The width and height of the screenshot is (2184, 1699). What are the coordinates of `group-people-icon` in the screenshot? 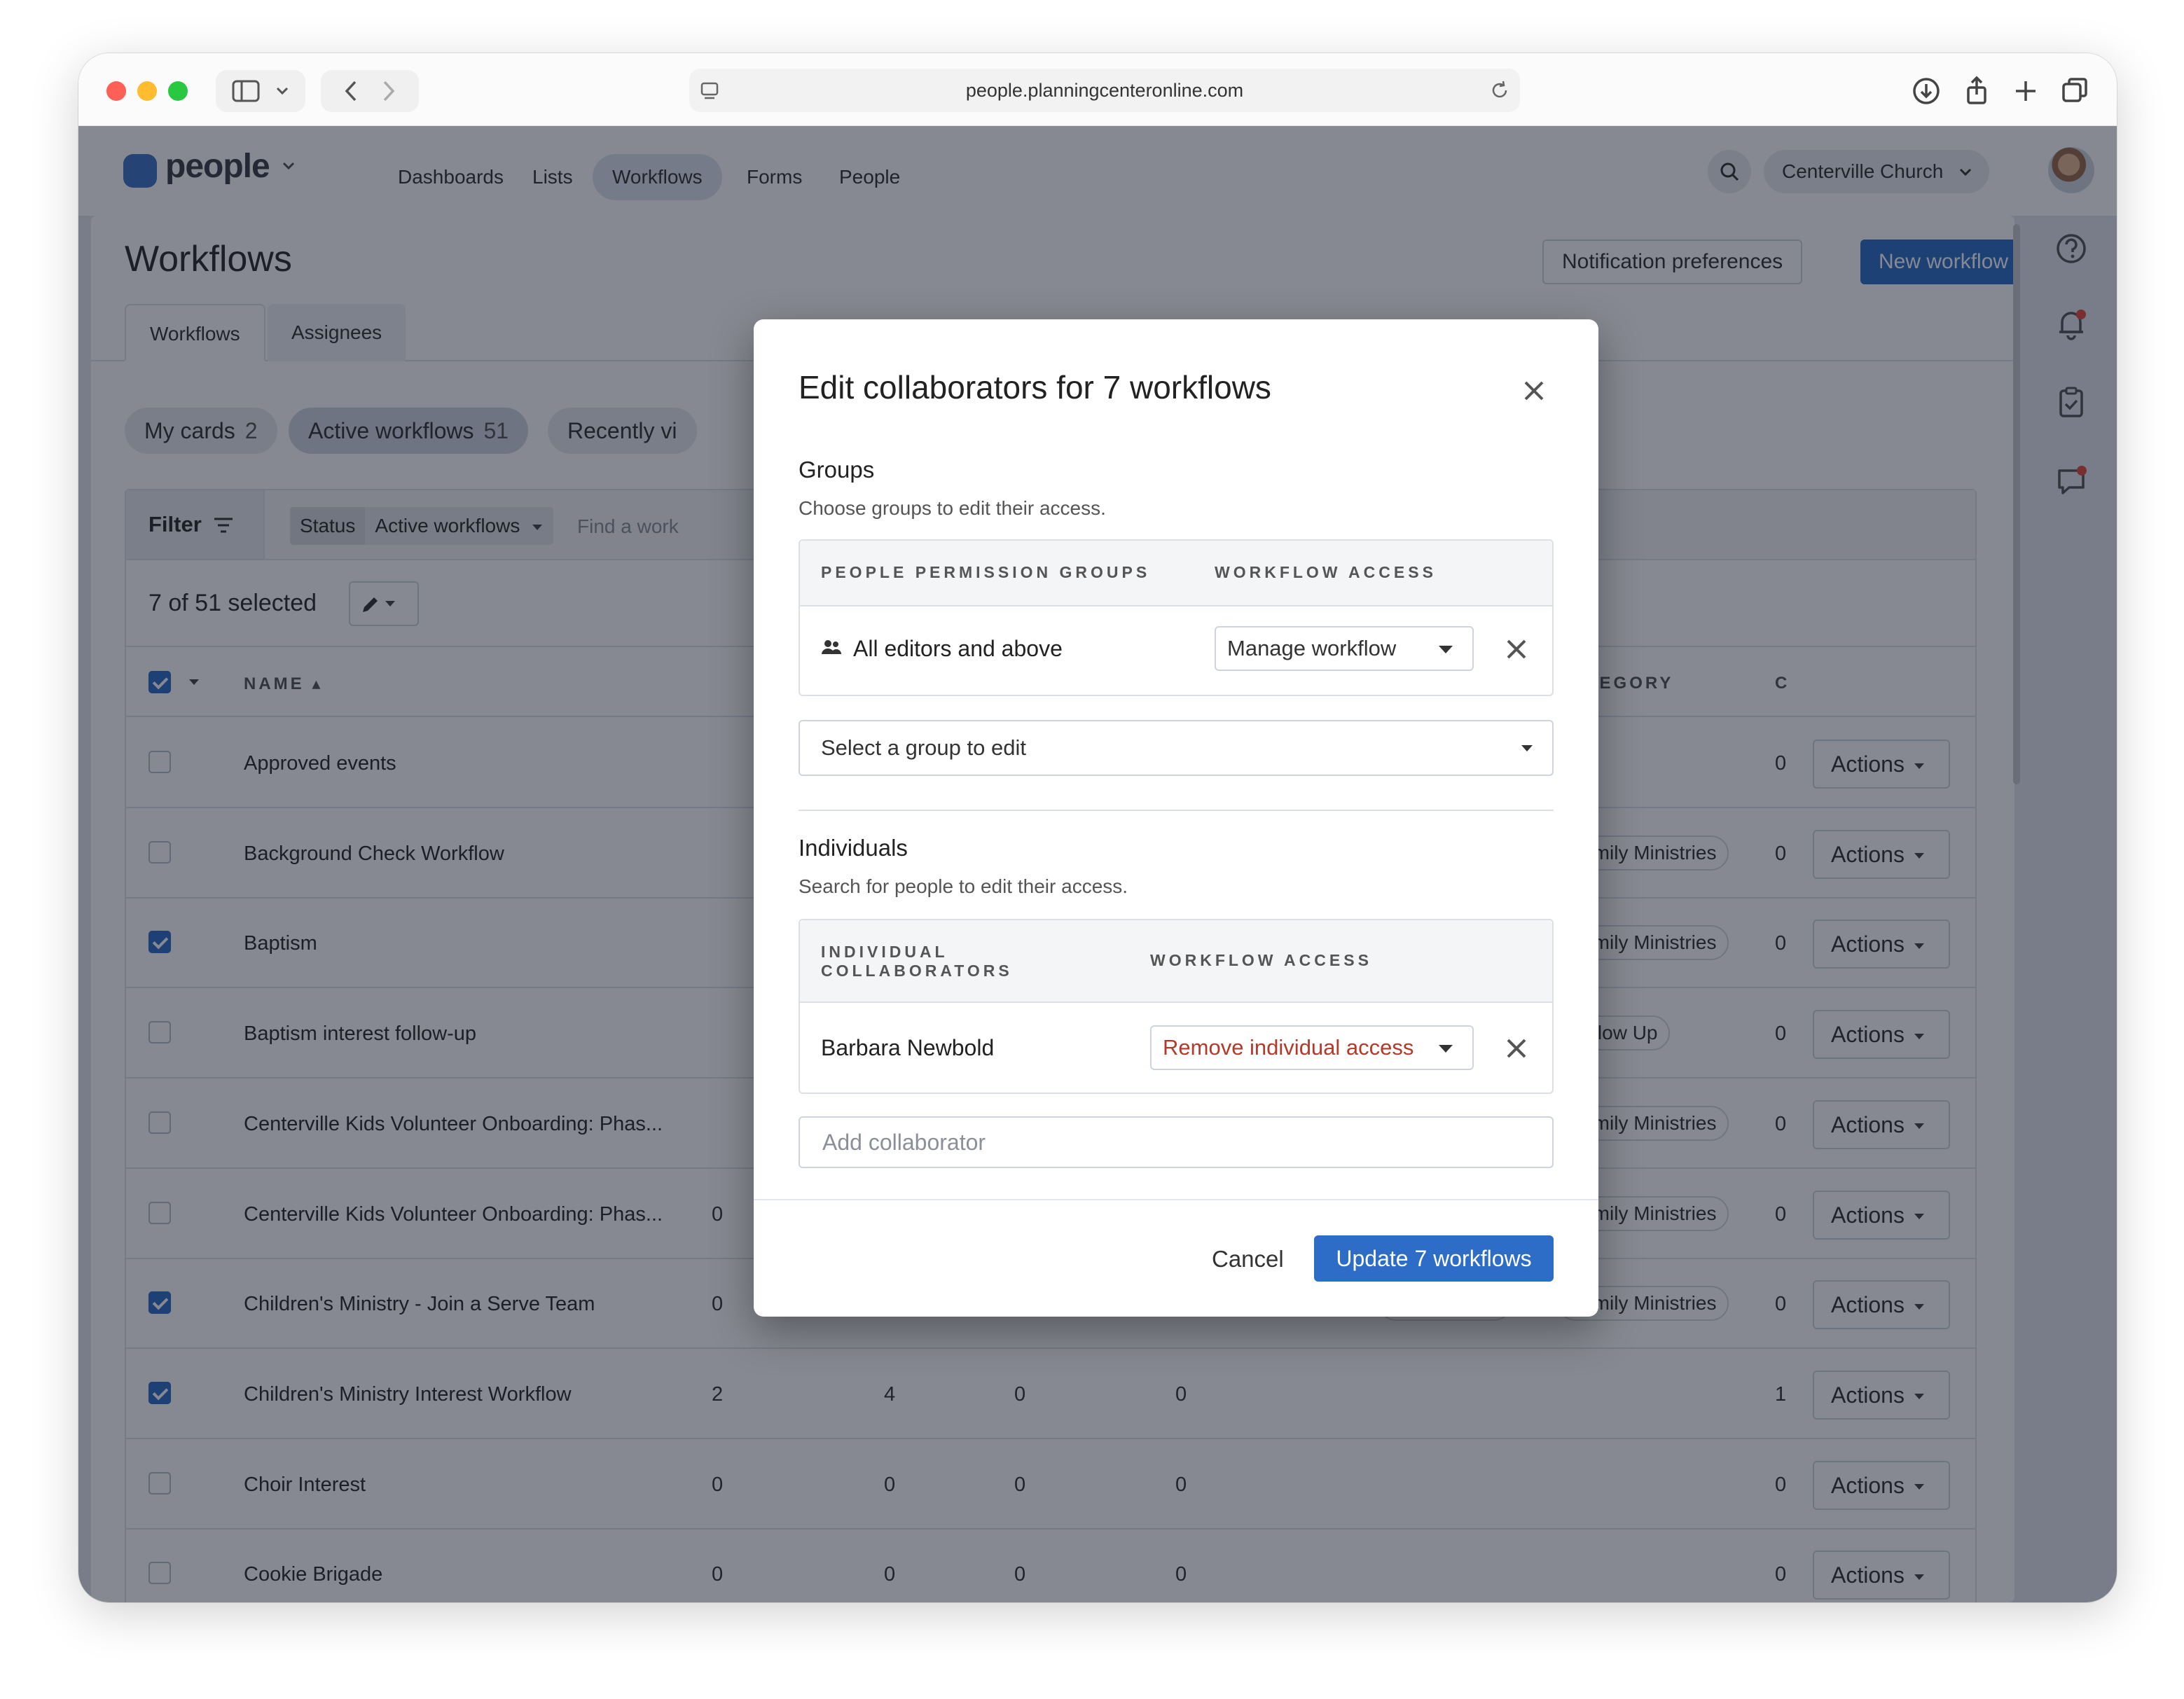 It's located at (831, 647).